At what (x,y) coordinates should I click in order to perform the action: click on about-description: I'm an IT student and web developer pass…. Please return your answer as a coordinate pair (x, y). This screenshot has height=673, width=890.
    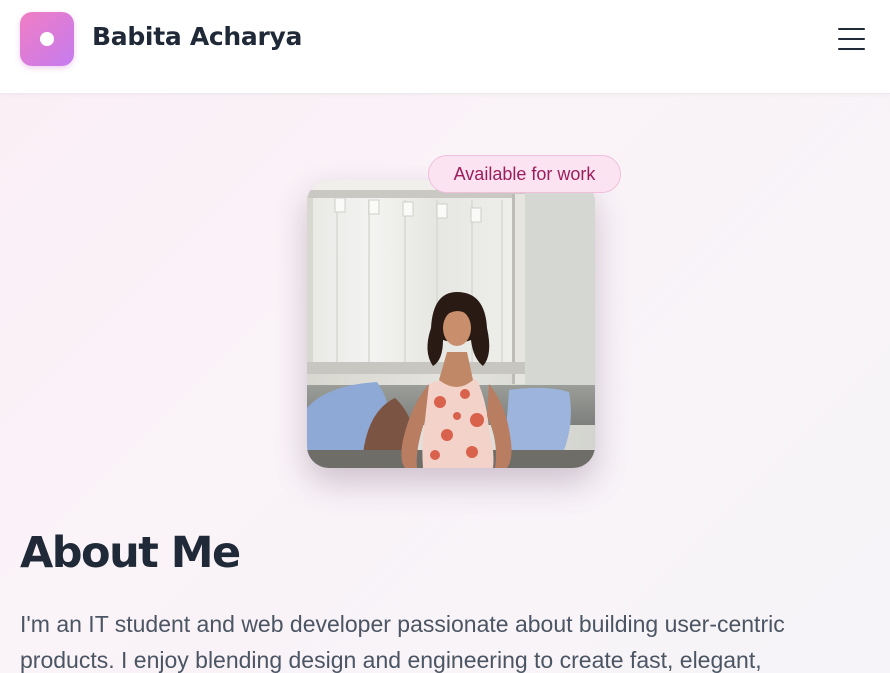
    Looking at the image, I should click on (402, 642).